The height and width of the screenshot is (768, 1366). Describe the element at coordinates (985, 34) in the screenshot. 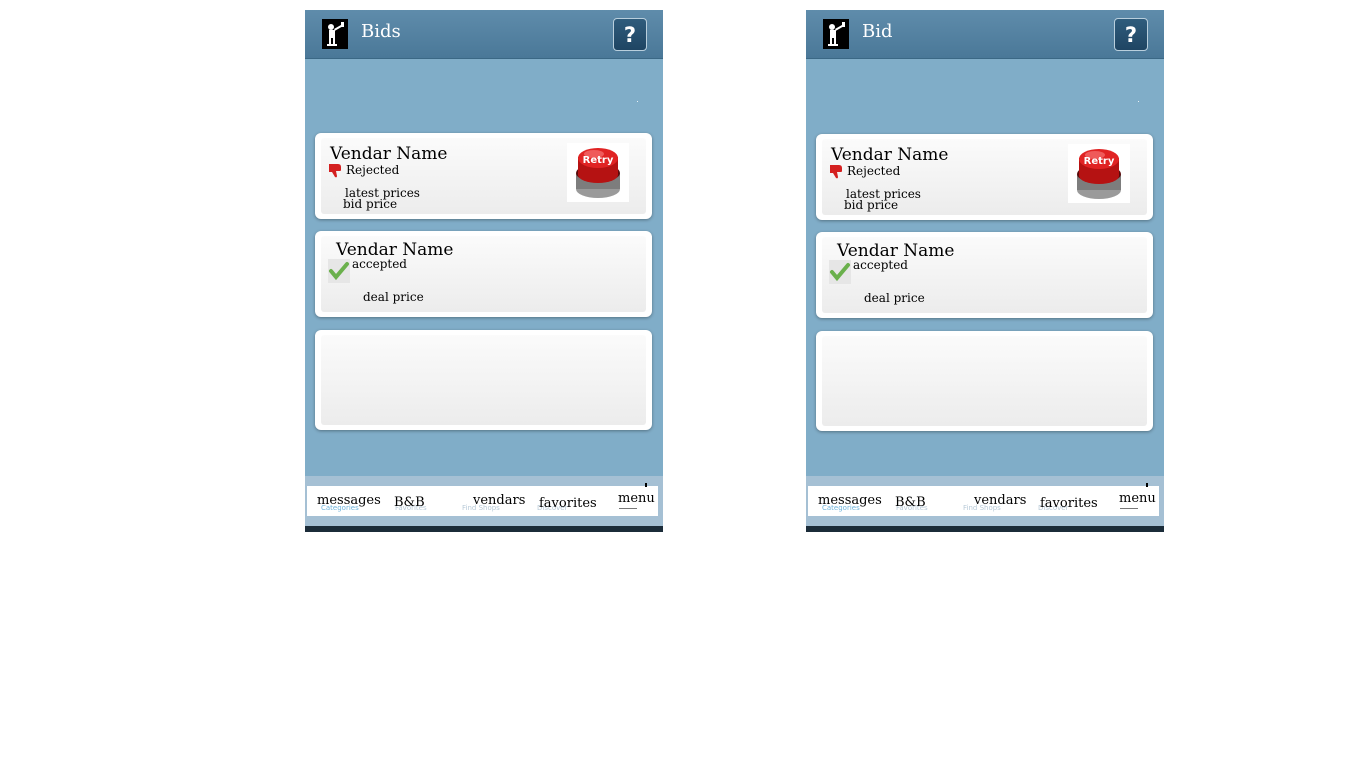

I see `header-bar: Bid ?` at that location.